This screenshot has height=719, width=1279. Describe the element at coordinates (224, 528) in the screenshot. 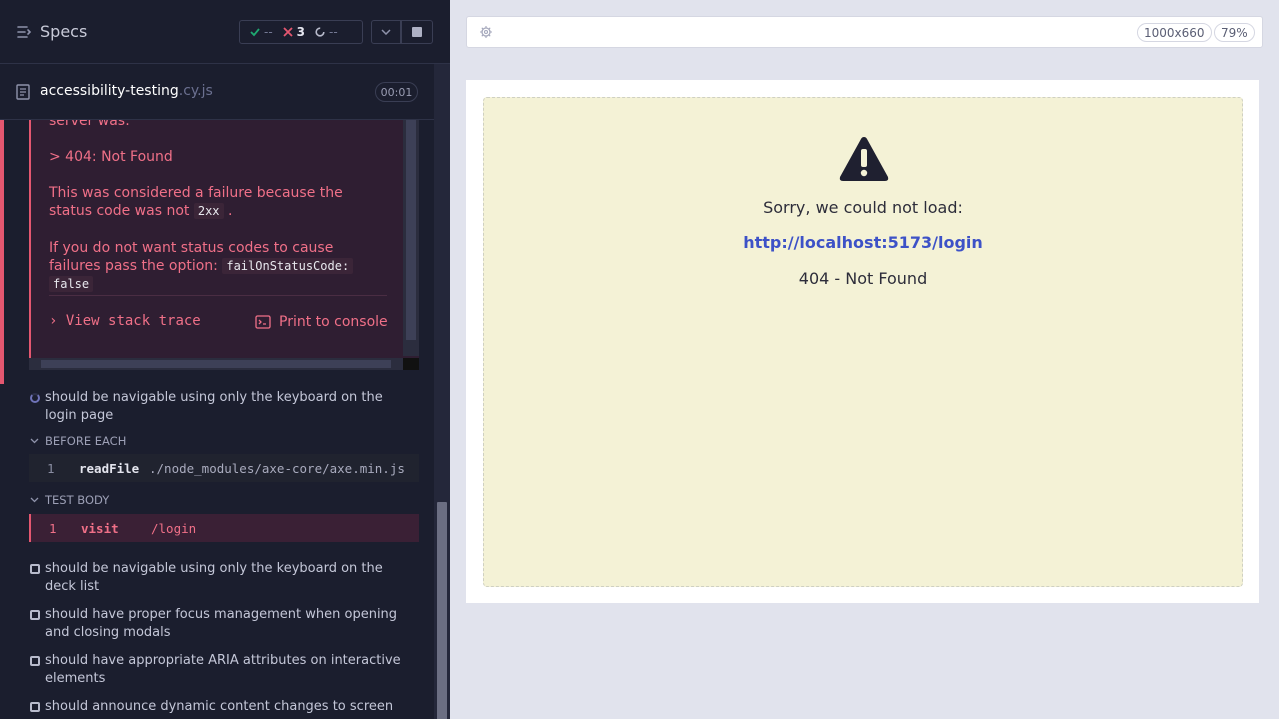

I see `command-row-visit: 1 visit /login` at that location.